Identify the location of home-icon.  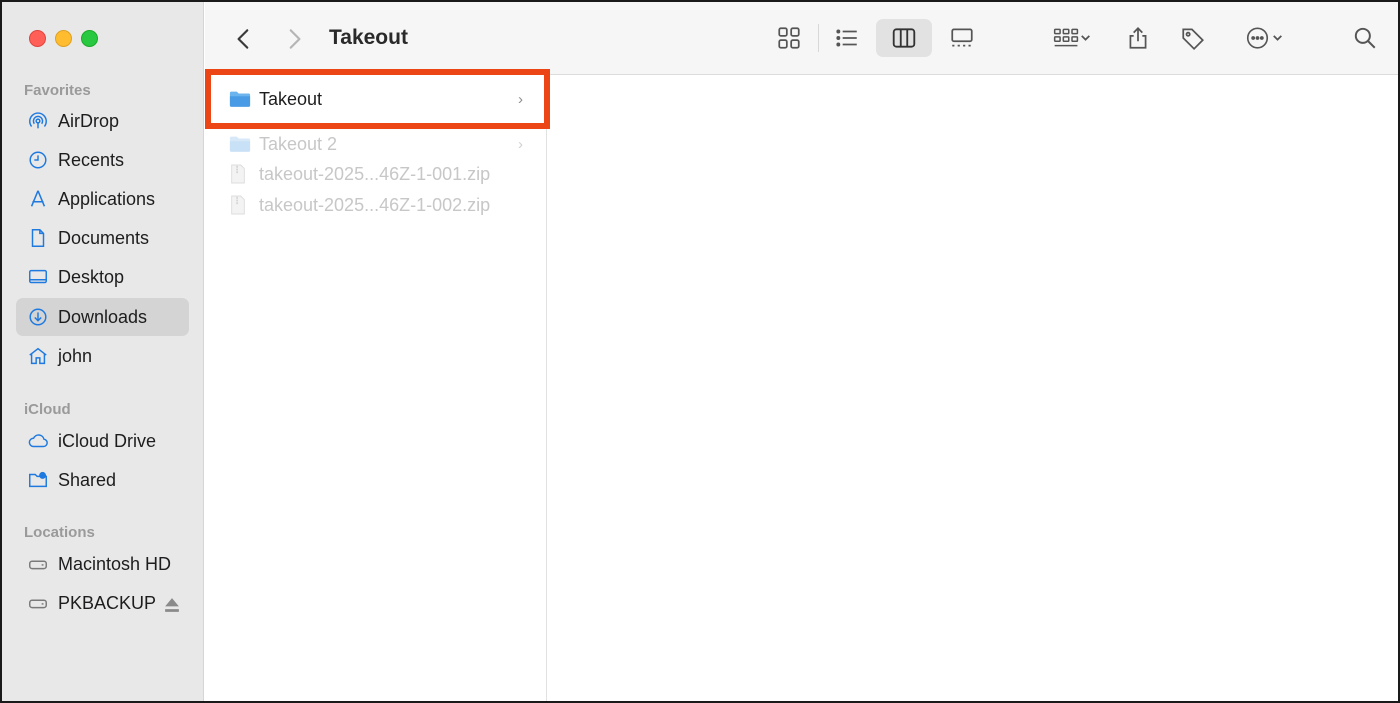
(38, 356).